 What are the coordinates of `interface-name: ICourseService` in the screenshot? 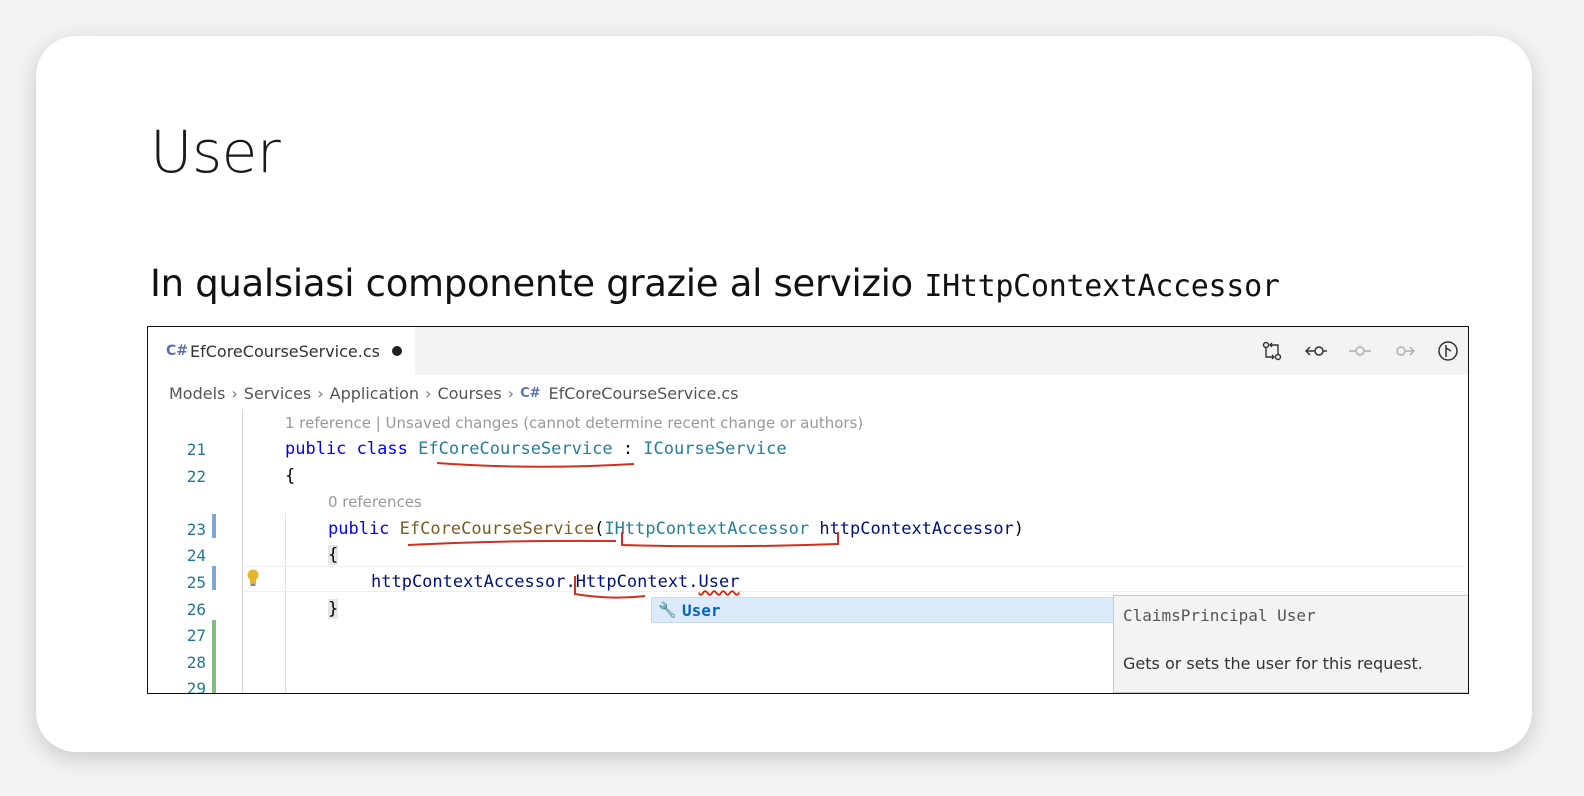 It's located at (715, 449).